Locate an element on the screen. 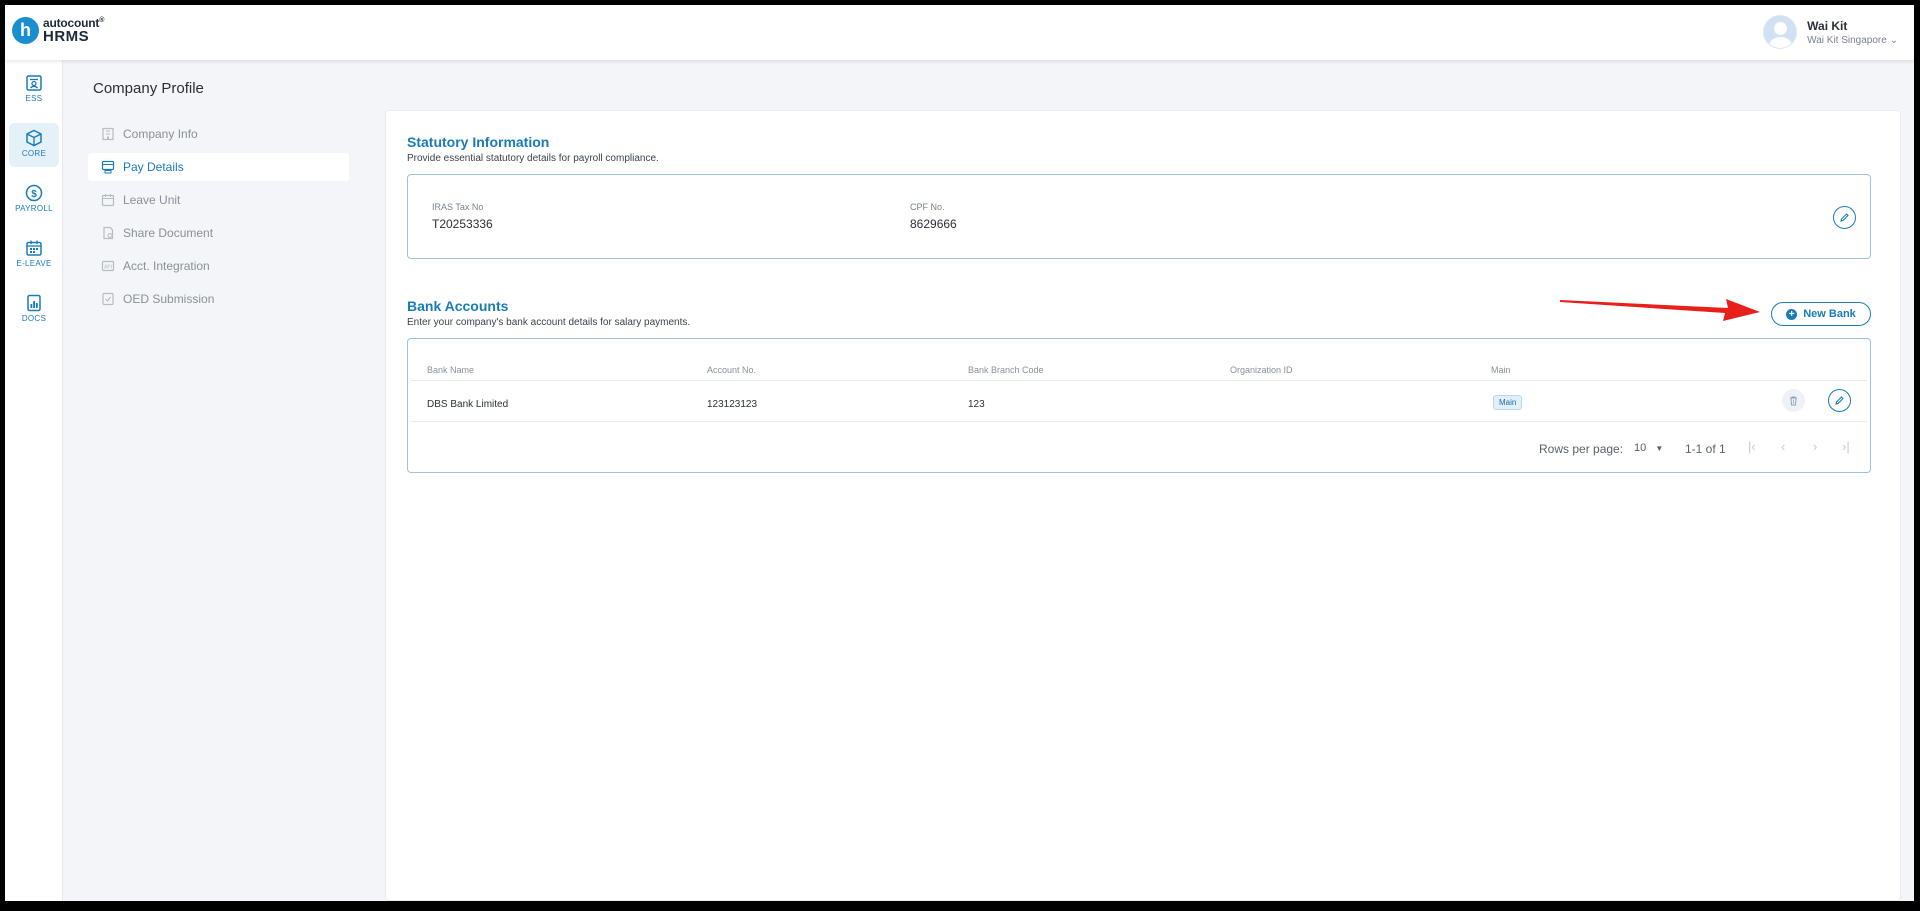 This screenshot has height=911, width=1920. edit-bank-button is located at coordinates (1839, 400).